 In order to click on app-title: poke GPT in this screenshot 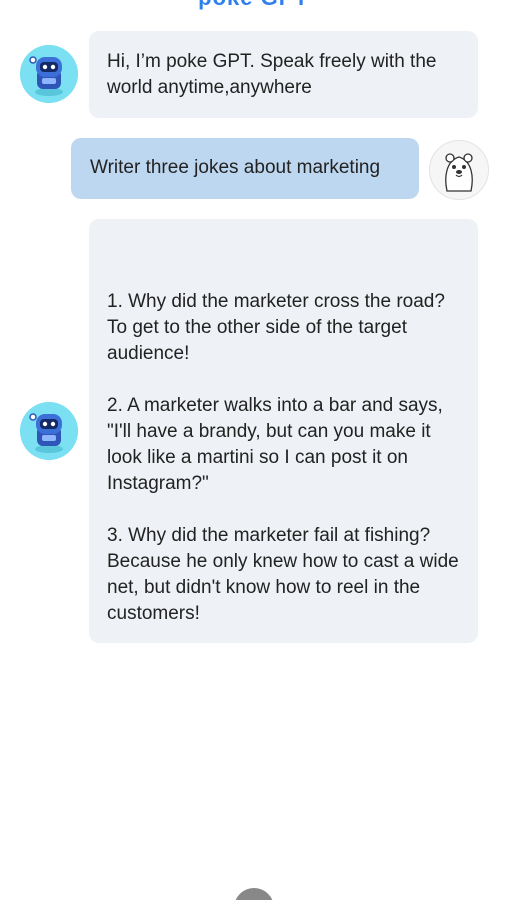, I will do `click(253, 5)`.